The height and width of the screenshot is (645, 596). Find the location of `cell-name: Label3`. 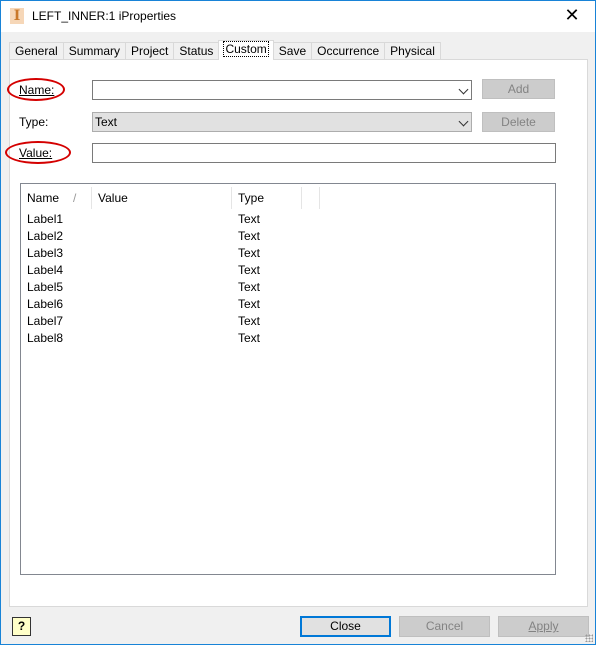

cell-name: Label3 is located at coordinates (45, 253).